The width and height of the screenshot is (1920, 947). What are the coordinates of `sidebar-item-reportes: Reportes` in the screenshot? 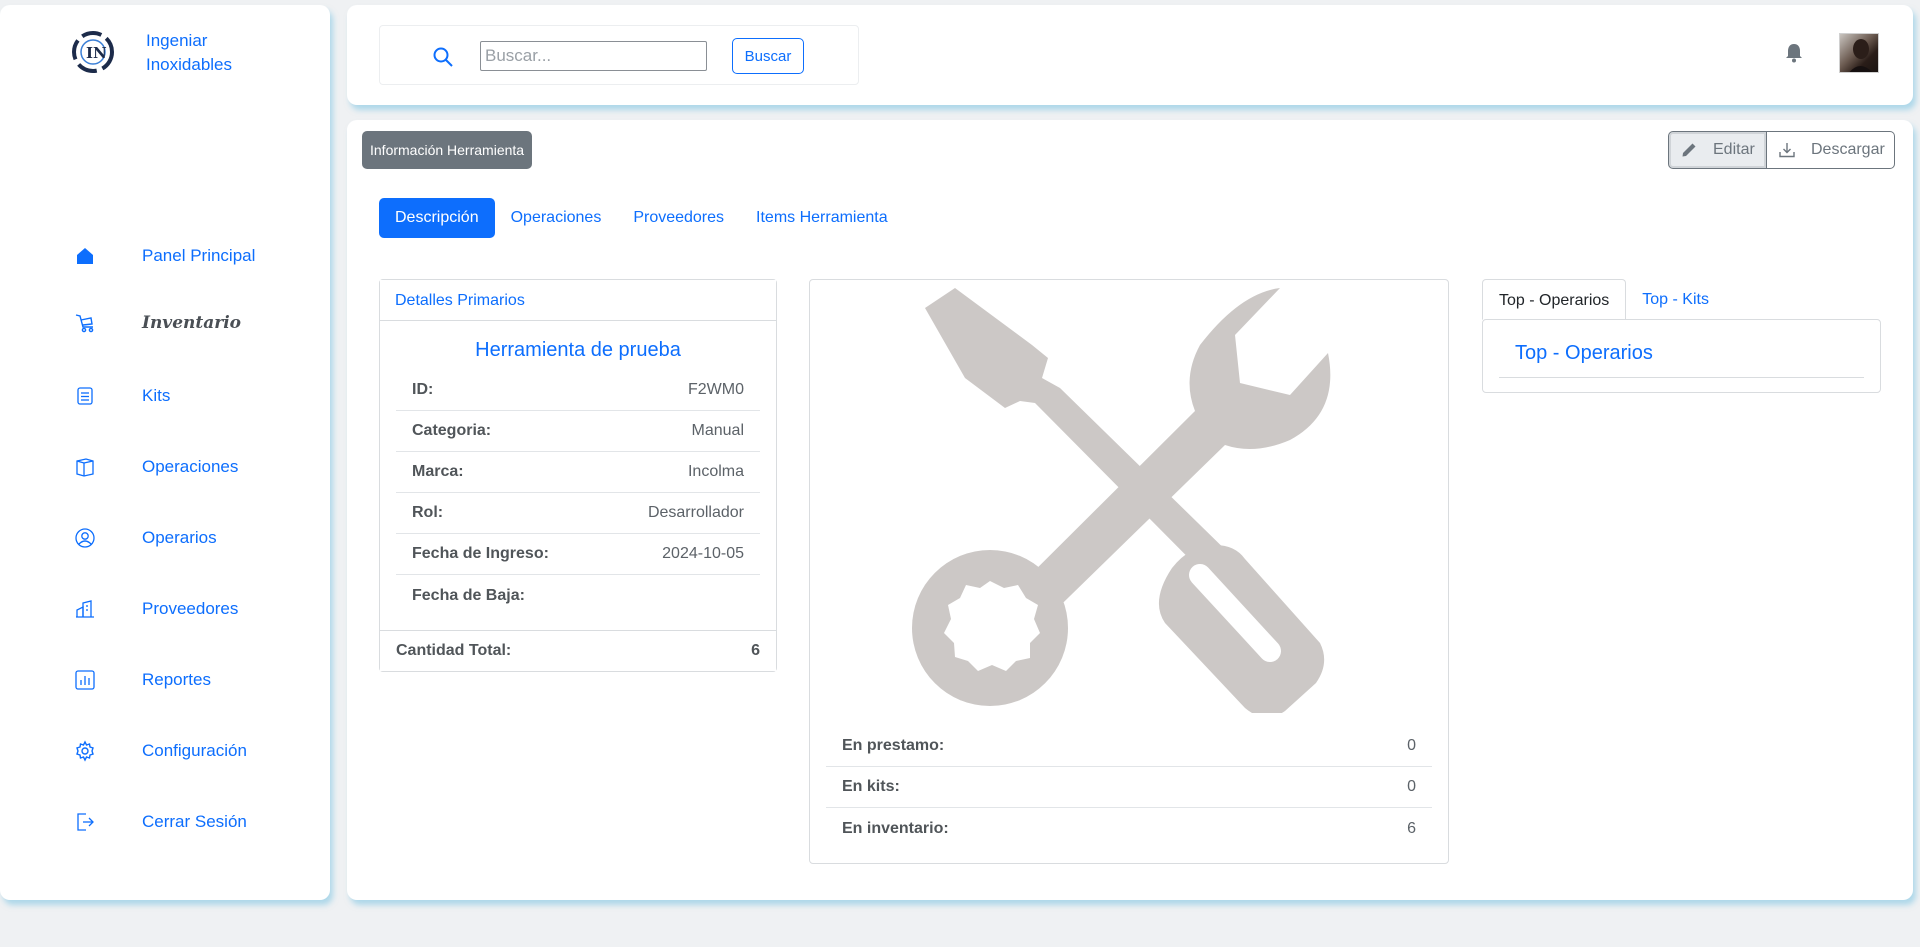 It's located at (142, 680).